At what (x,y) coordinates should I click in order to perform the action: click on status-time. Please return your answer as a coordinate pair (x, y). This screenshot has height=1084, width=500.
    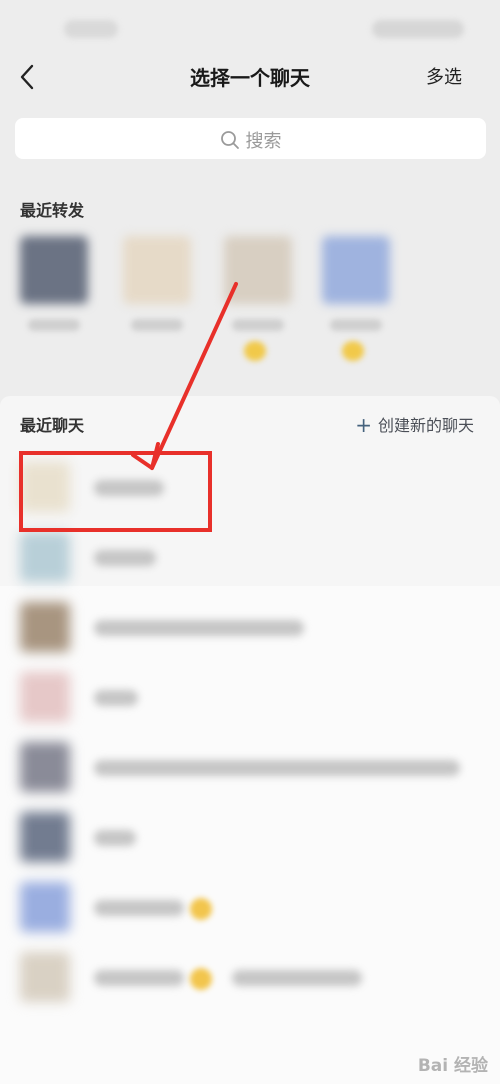
    Looking at the image, I should click on (91, 29).